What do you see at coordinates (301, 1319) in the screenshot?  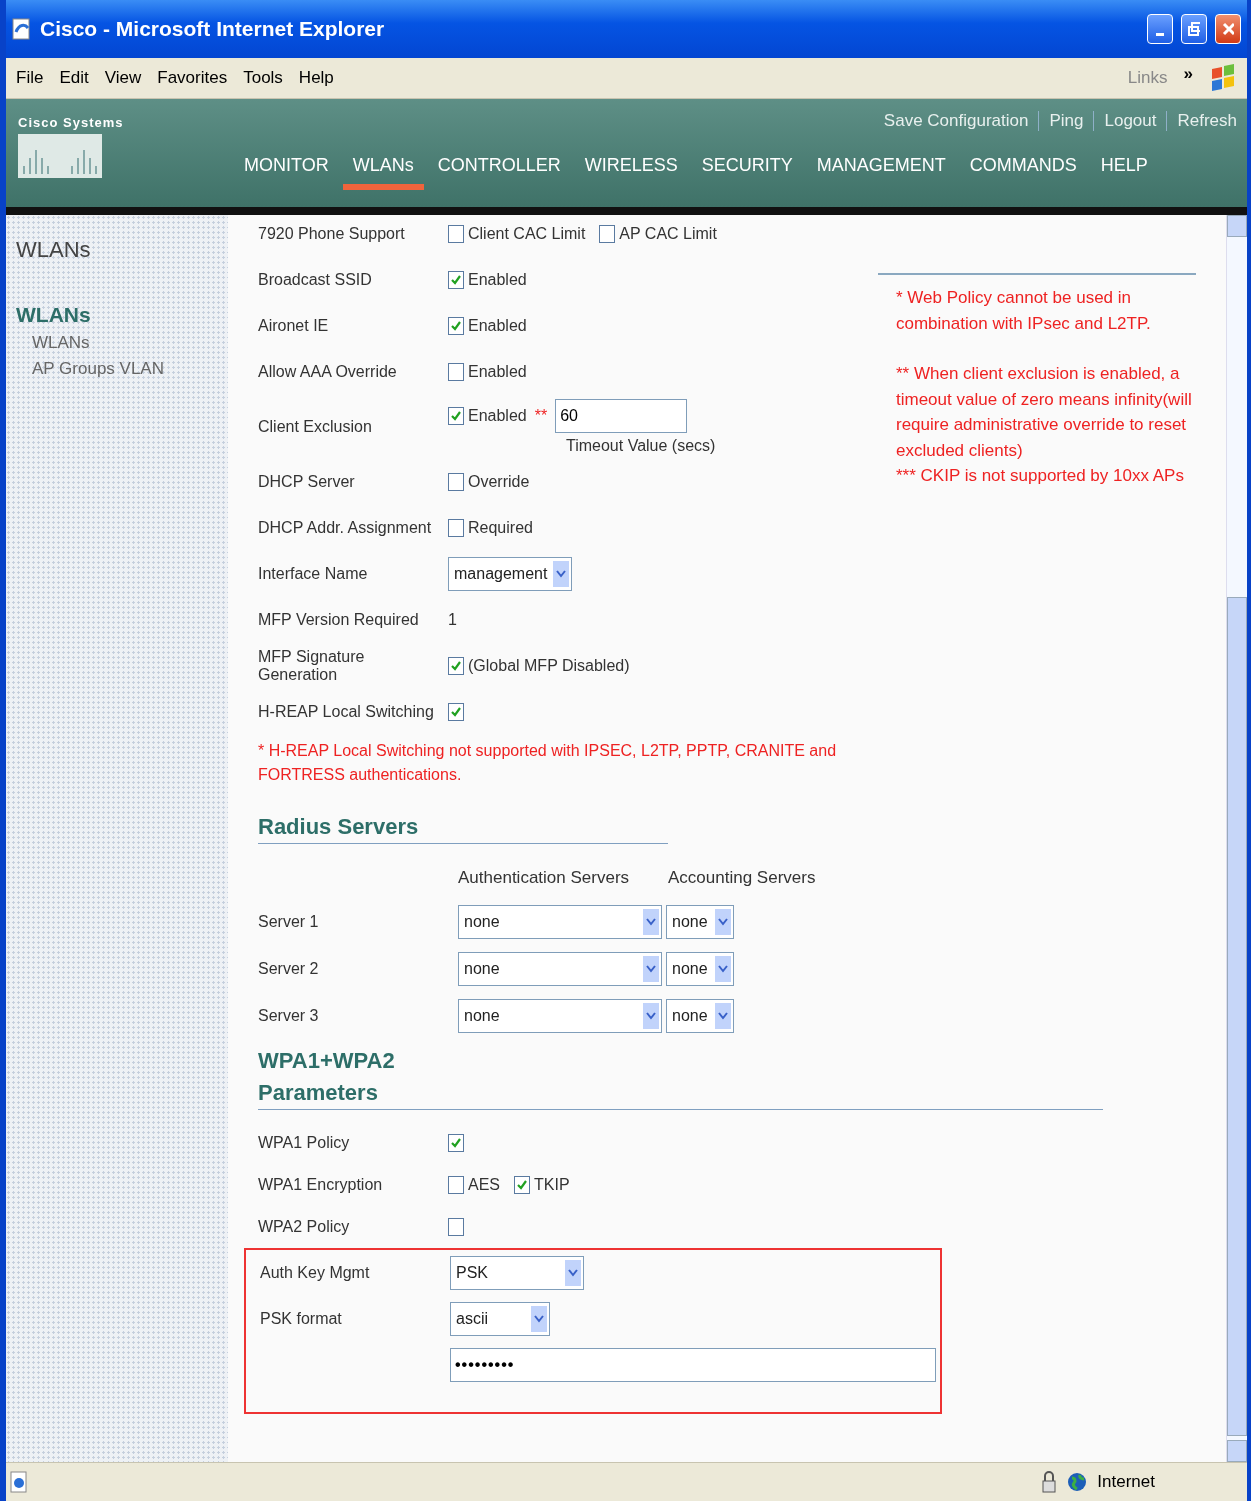 I see `field-label: PSK format` at bounding box center [301, 1319].